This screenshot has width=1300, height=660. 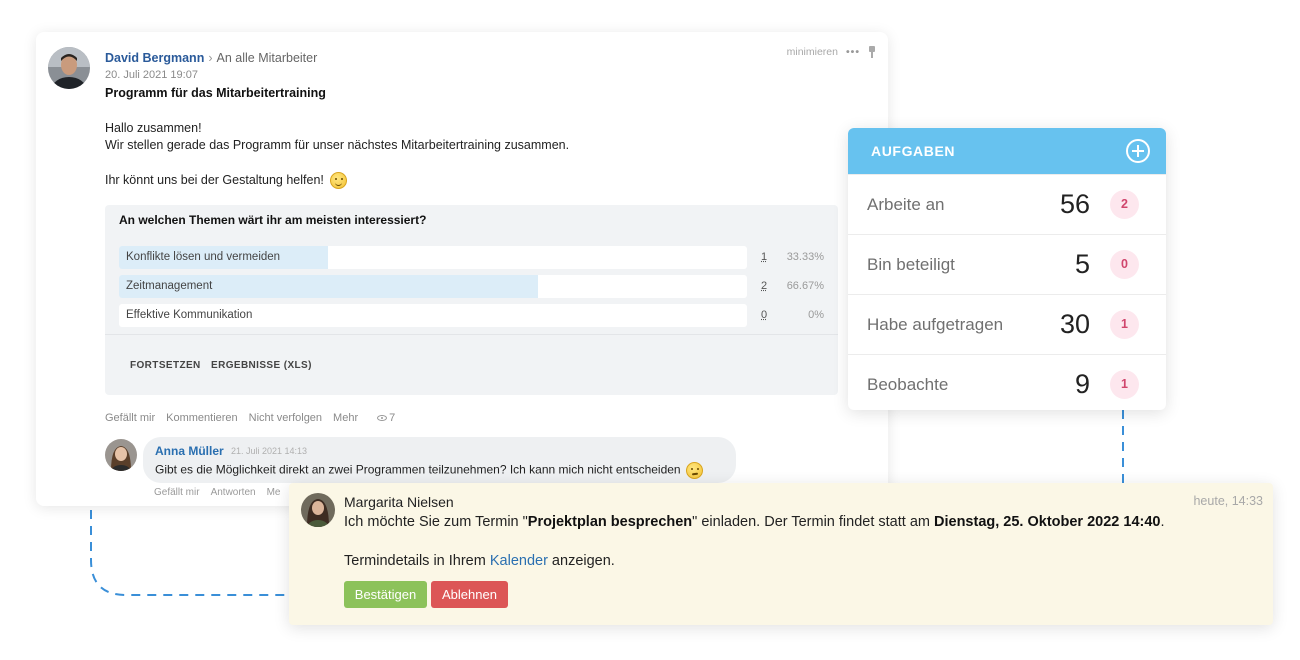 What do you see at coordinates (1007, 324) in the screenshot?
I see `task-row: Habe aufgetragen 30 1` at bounding box center [1007, 324].